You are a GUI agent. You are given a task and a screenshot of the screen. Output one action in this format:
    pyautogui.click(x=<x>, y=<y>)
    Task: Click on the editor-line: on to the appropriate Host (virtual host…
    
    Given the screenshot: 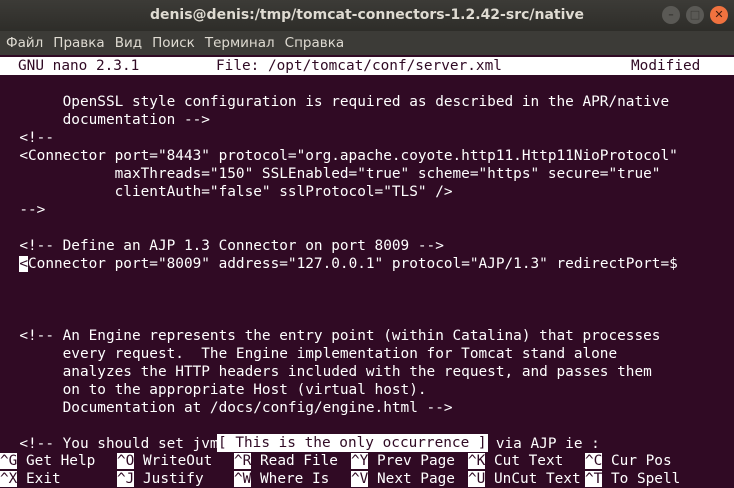 What is the action you would take?
    pyautogui.click(x=214, y=390)
    